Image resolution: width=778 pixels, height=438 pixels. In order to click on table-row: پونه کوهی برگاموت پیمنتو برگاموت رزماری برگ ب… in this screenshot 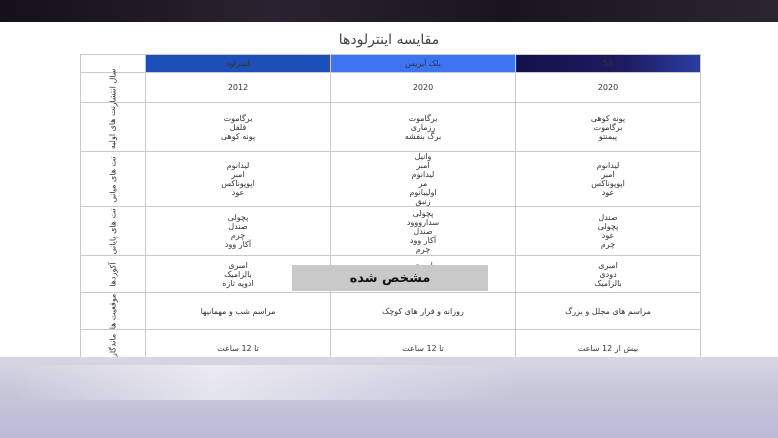, I will do `click(390, 127)`.